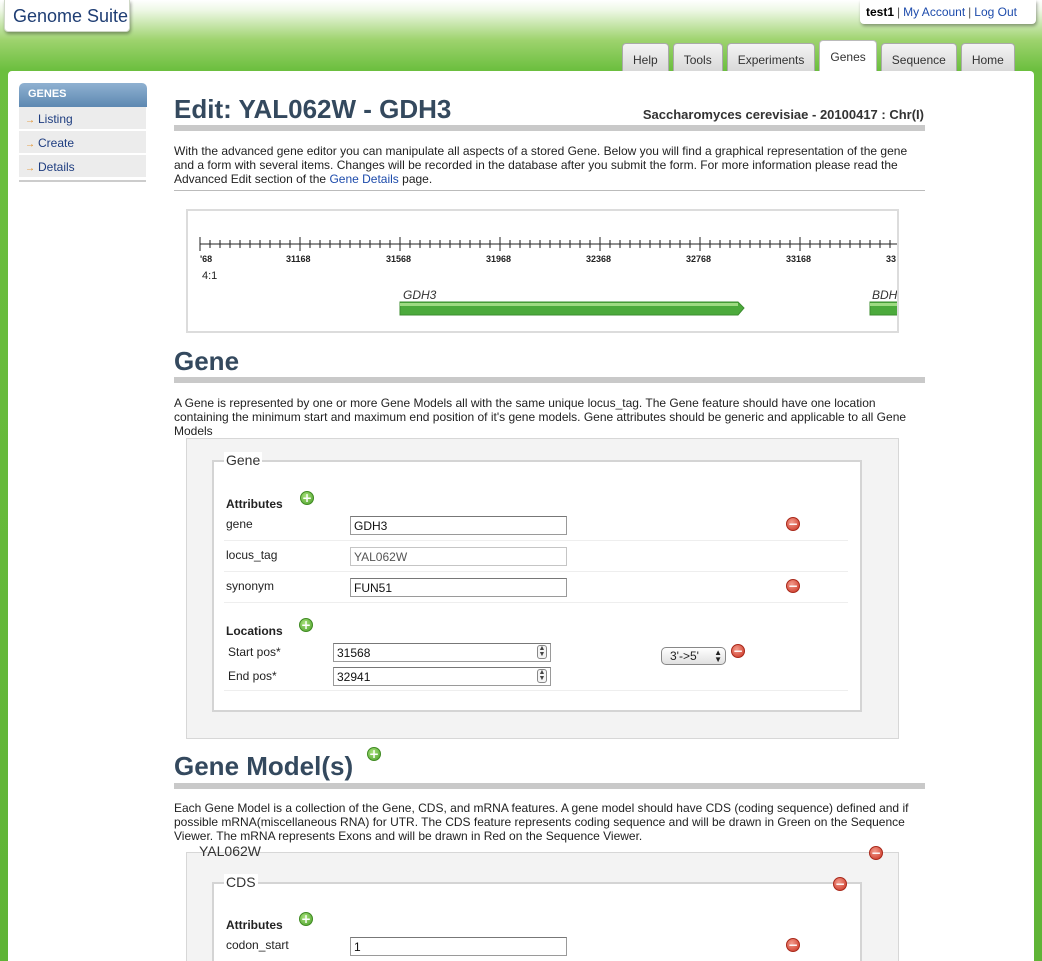  Describe the element at coordinates (442, 676) in the screenshot. I see `end-pos-input: 32941` at that location.